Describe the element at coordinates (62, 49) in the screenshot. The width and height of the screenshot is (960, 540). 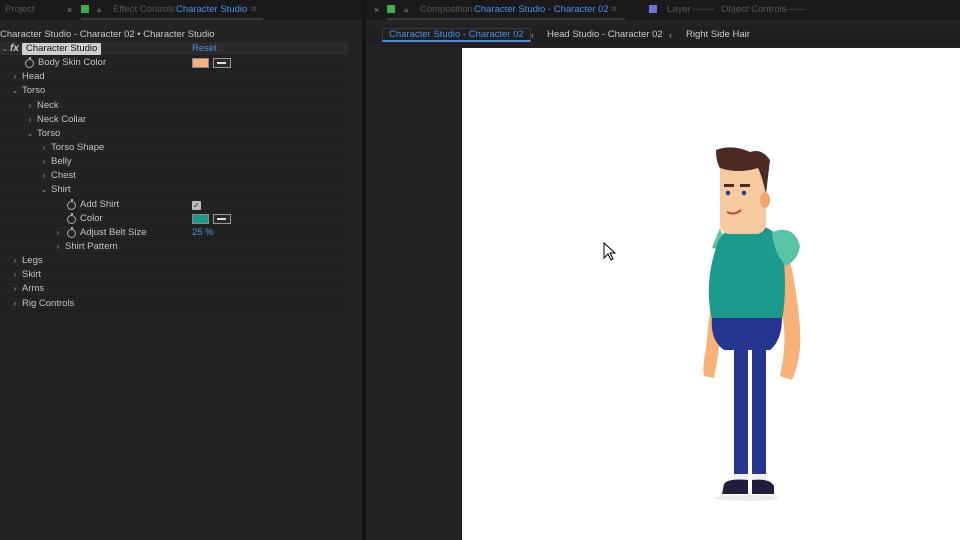
I see `effect-name: Character Studio` at that location.